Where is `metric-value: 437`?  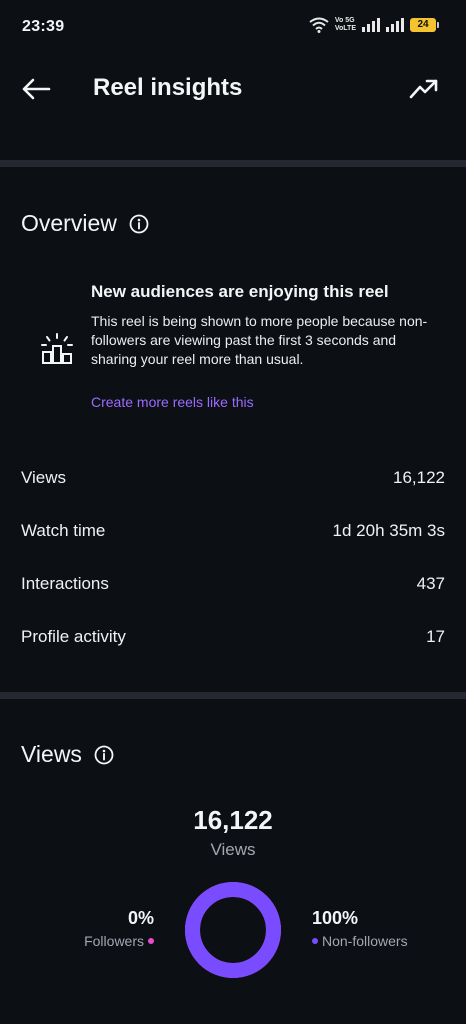
metric-value: 437 is located at coordinates (430, 583).